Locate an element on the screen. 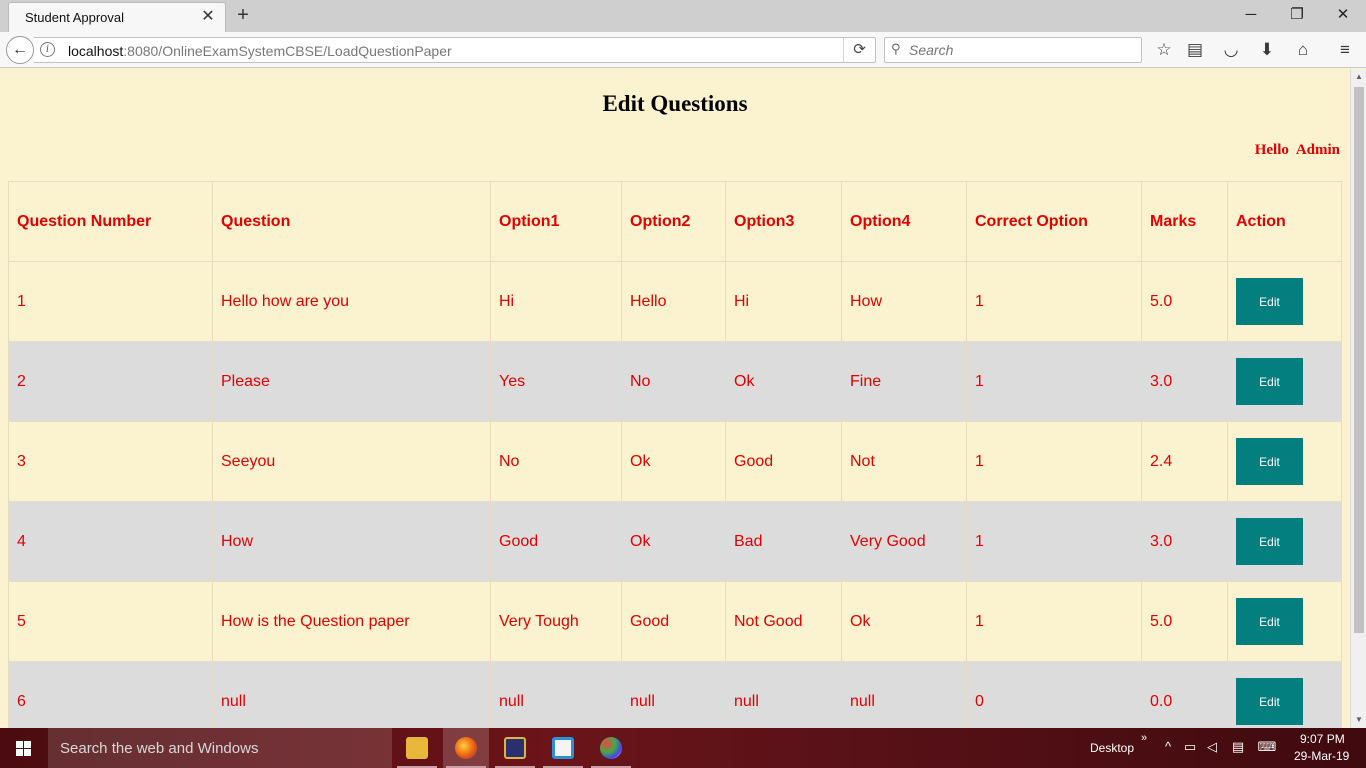  clock-time: 9:07 PM is located at coordinates (1322, 739).